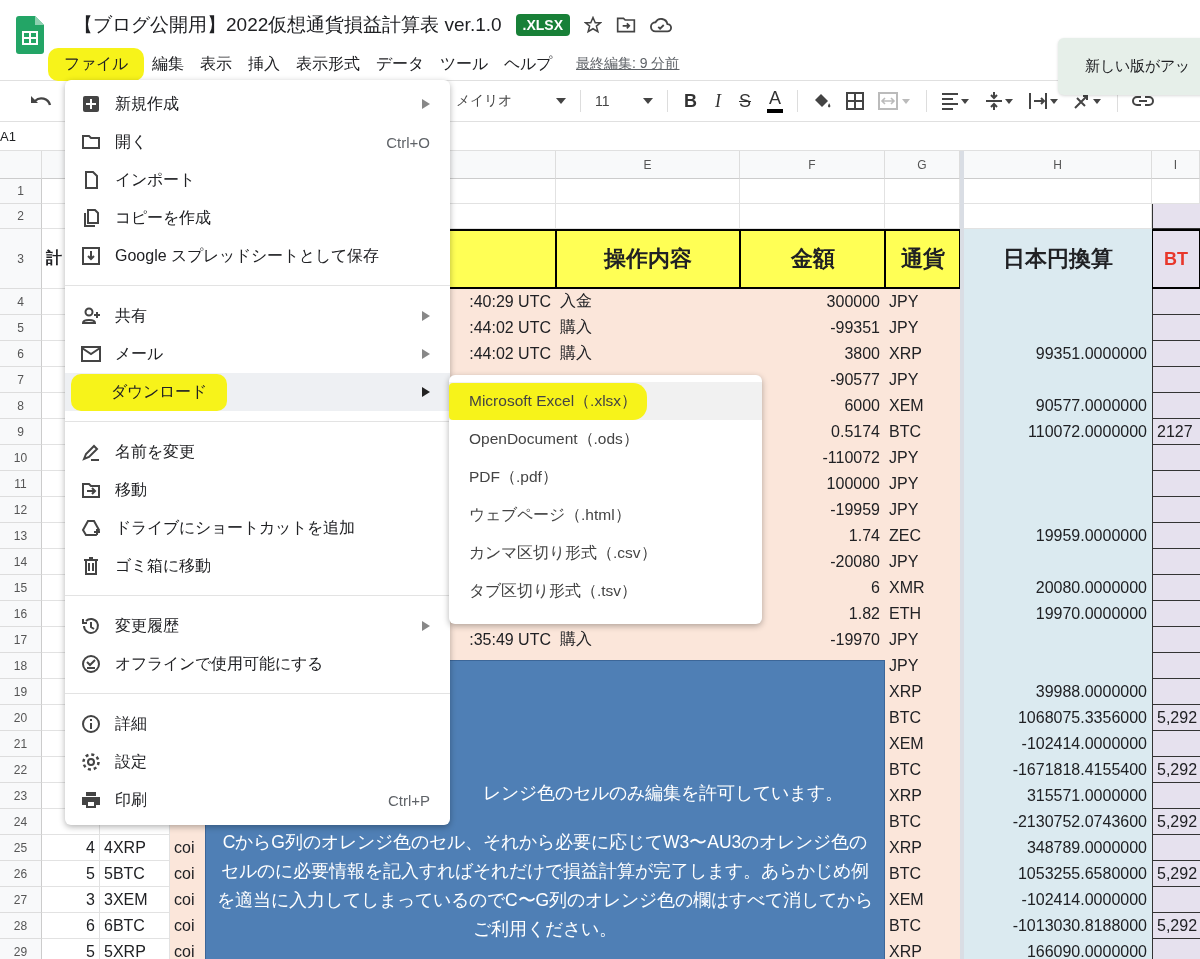 Image resolution: width=1200 pixels, height=959 pixels. Describe the element at coordinates (257, 762) in the screenshot. I see `menu-item: 設定` at that location.